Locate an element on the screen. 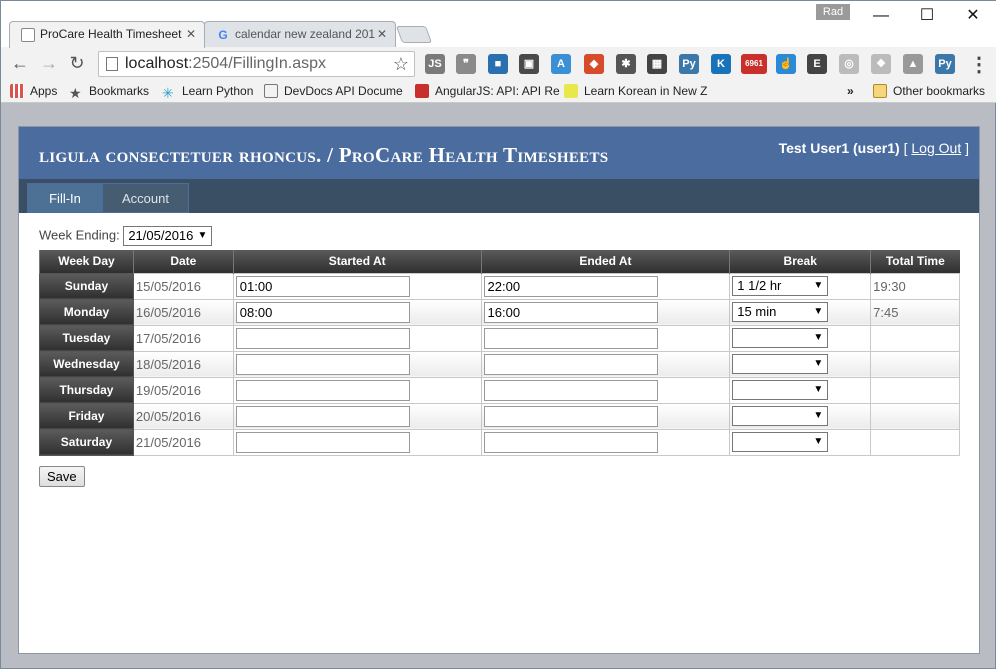 This screenshot has width=996, height=669. other-bookmarks: Other bookmarks is located at coordinates (929, 91).